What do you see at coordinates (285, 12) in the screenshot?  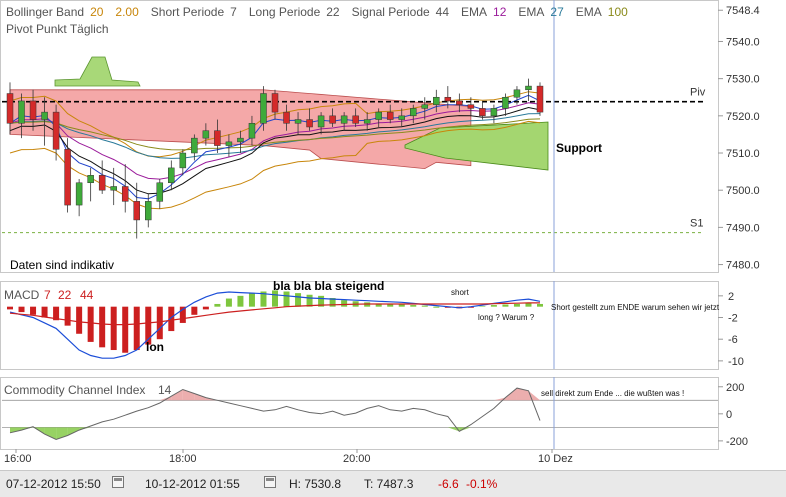 I see `legend-item: Long Periode` at bounding box center [285, 12].